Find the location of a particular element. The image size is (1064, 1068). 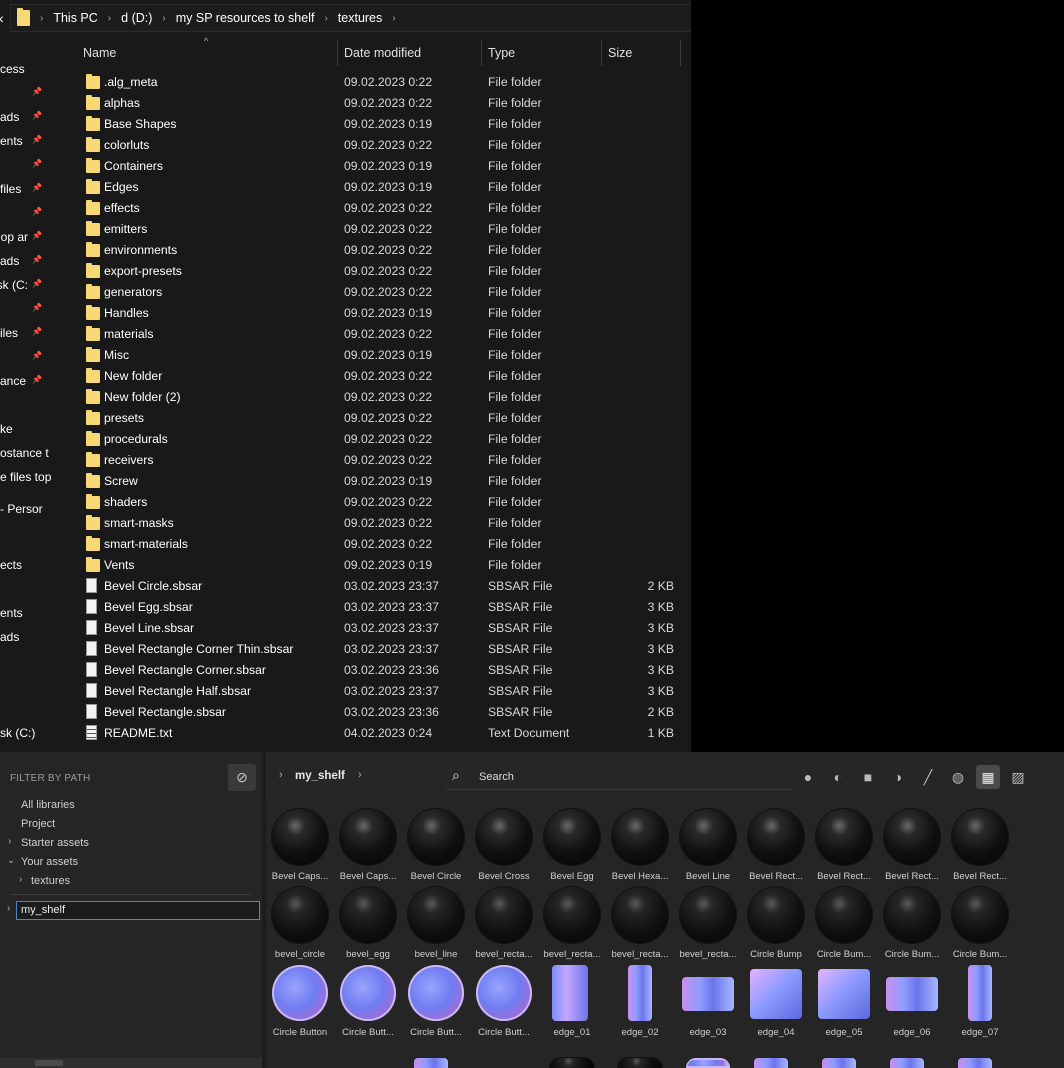

nav-item: files 📌 is located at coordinates (32, 192).